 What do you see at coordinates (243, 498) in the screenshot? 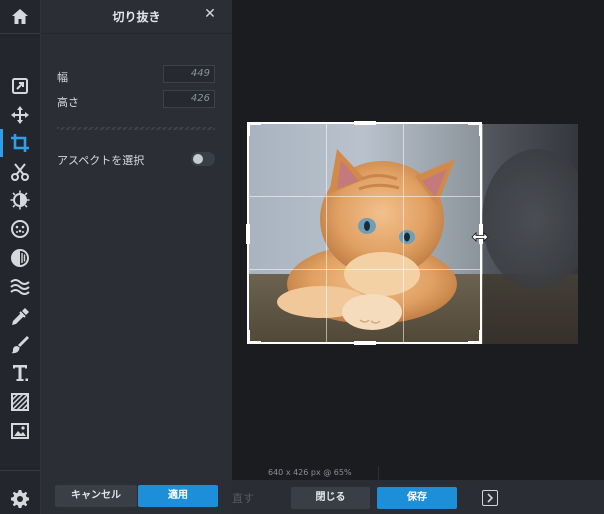
I see `redo-button: 直す` at bounding box center [243, 498].